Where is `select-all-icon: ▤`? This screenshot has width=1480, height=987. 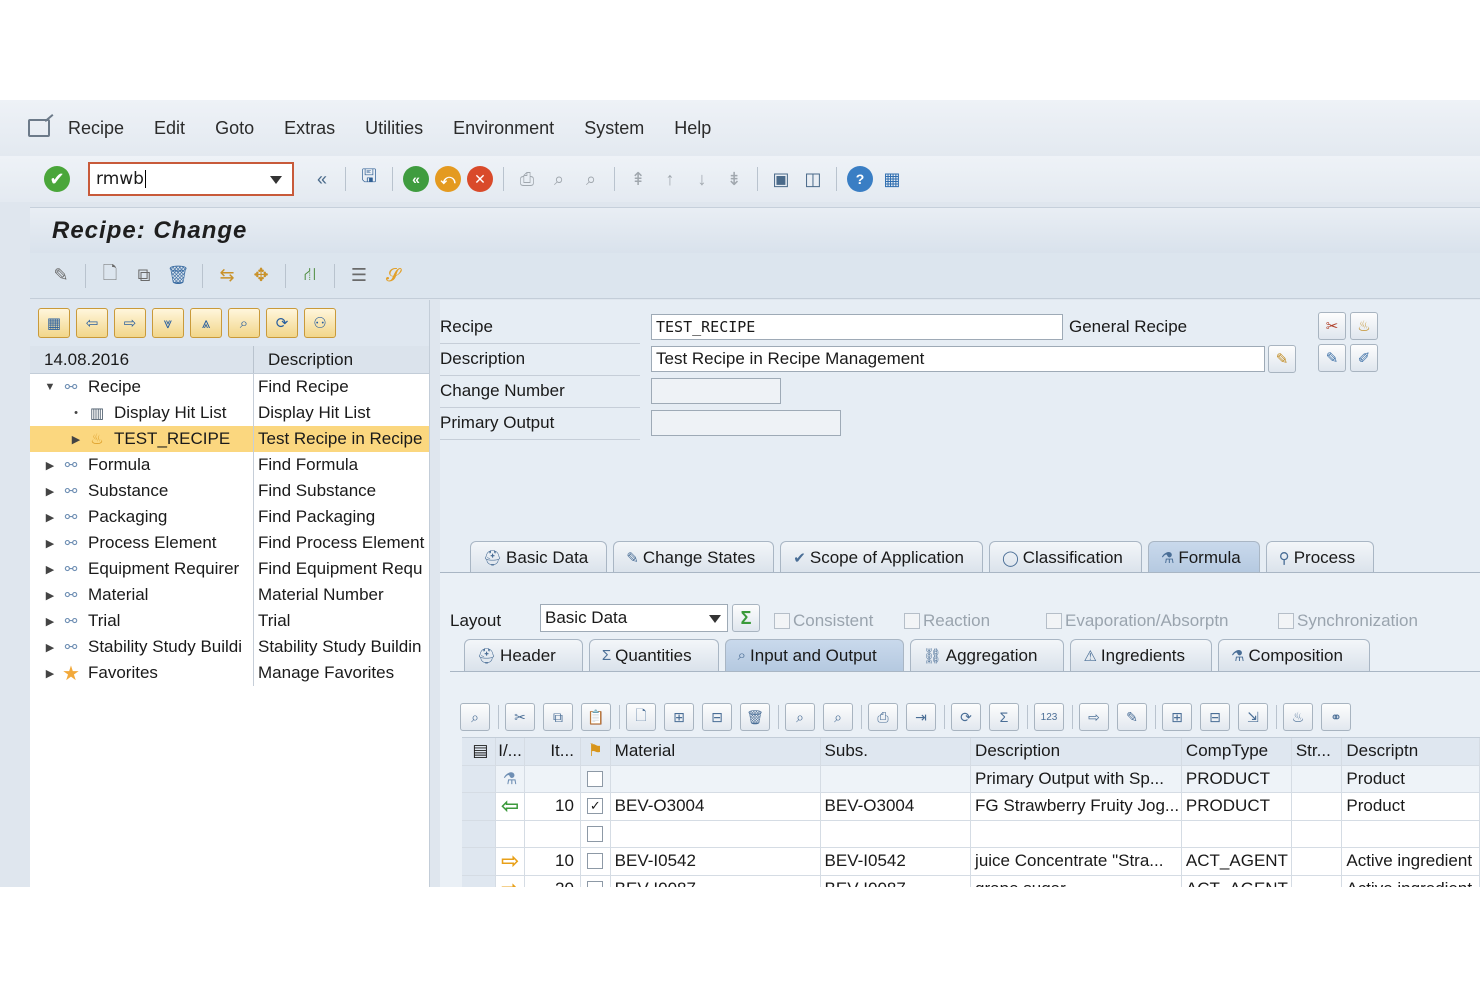
select-all-icon: ▤ is located at coordinates (479, 751).